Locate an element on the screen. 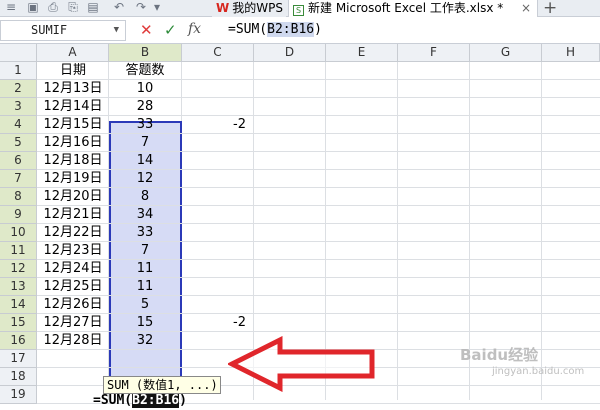  formula-bar: SUMIF ▼ ✕ ✓ fx =SUM(B2:B16) is located at coordinates (300, 30).